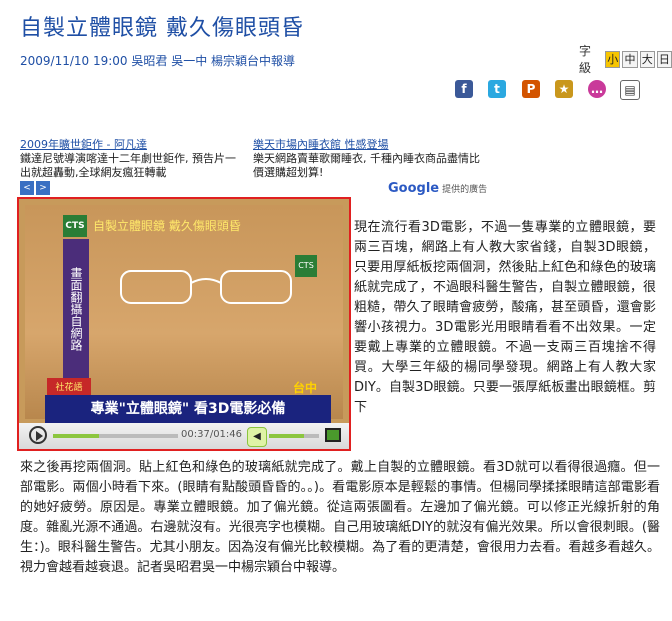 This screenshot has width=672, height=621. Describe the element at coordinates (76, 309) in the screenshot. I see `video-vertical-caption: 畫面翻攝自網路` at that location.